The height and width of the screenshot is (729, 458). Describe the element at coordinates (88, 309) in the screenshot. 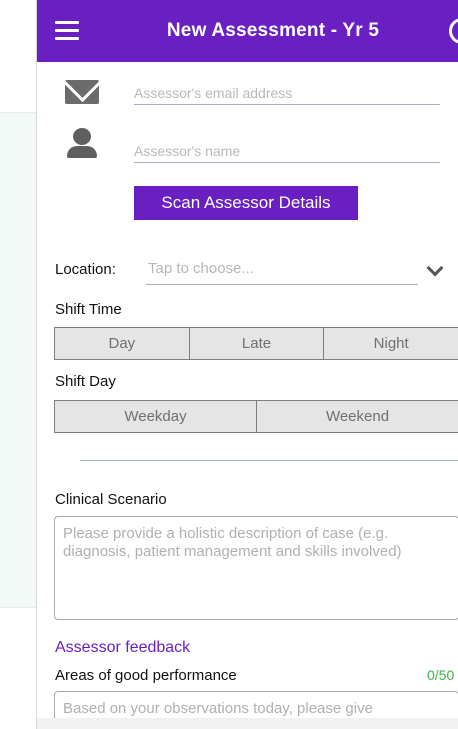

I see `shift-time-label: Shift Time` at that location.